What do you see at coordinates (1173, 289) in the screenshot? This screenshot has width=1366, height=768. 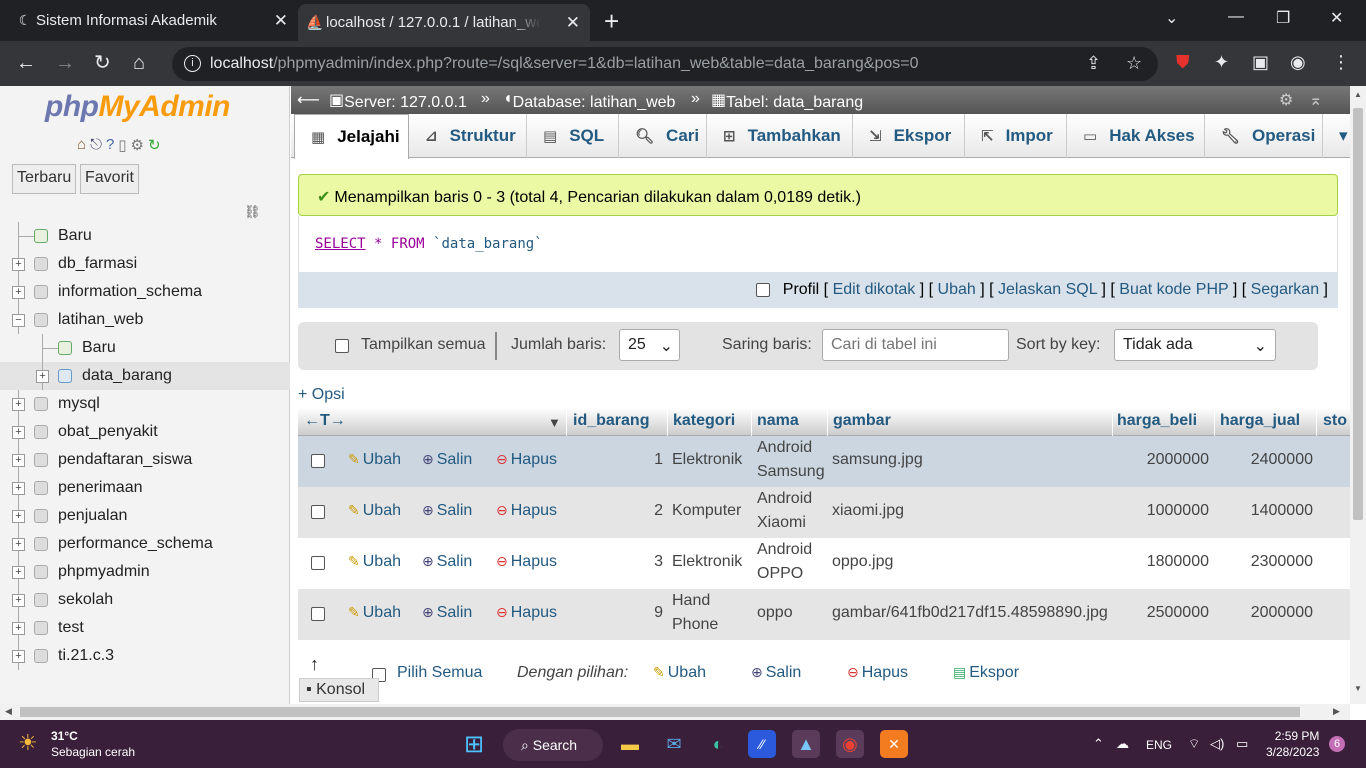 I see `create-php-code-link: Buat kode PHP` at bounding box center [1173, 289].